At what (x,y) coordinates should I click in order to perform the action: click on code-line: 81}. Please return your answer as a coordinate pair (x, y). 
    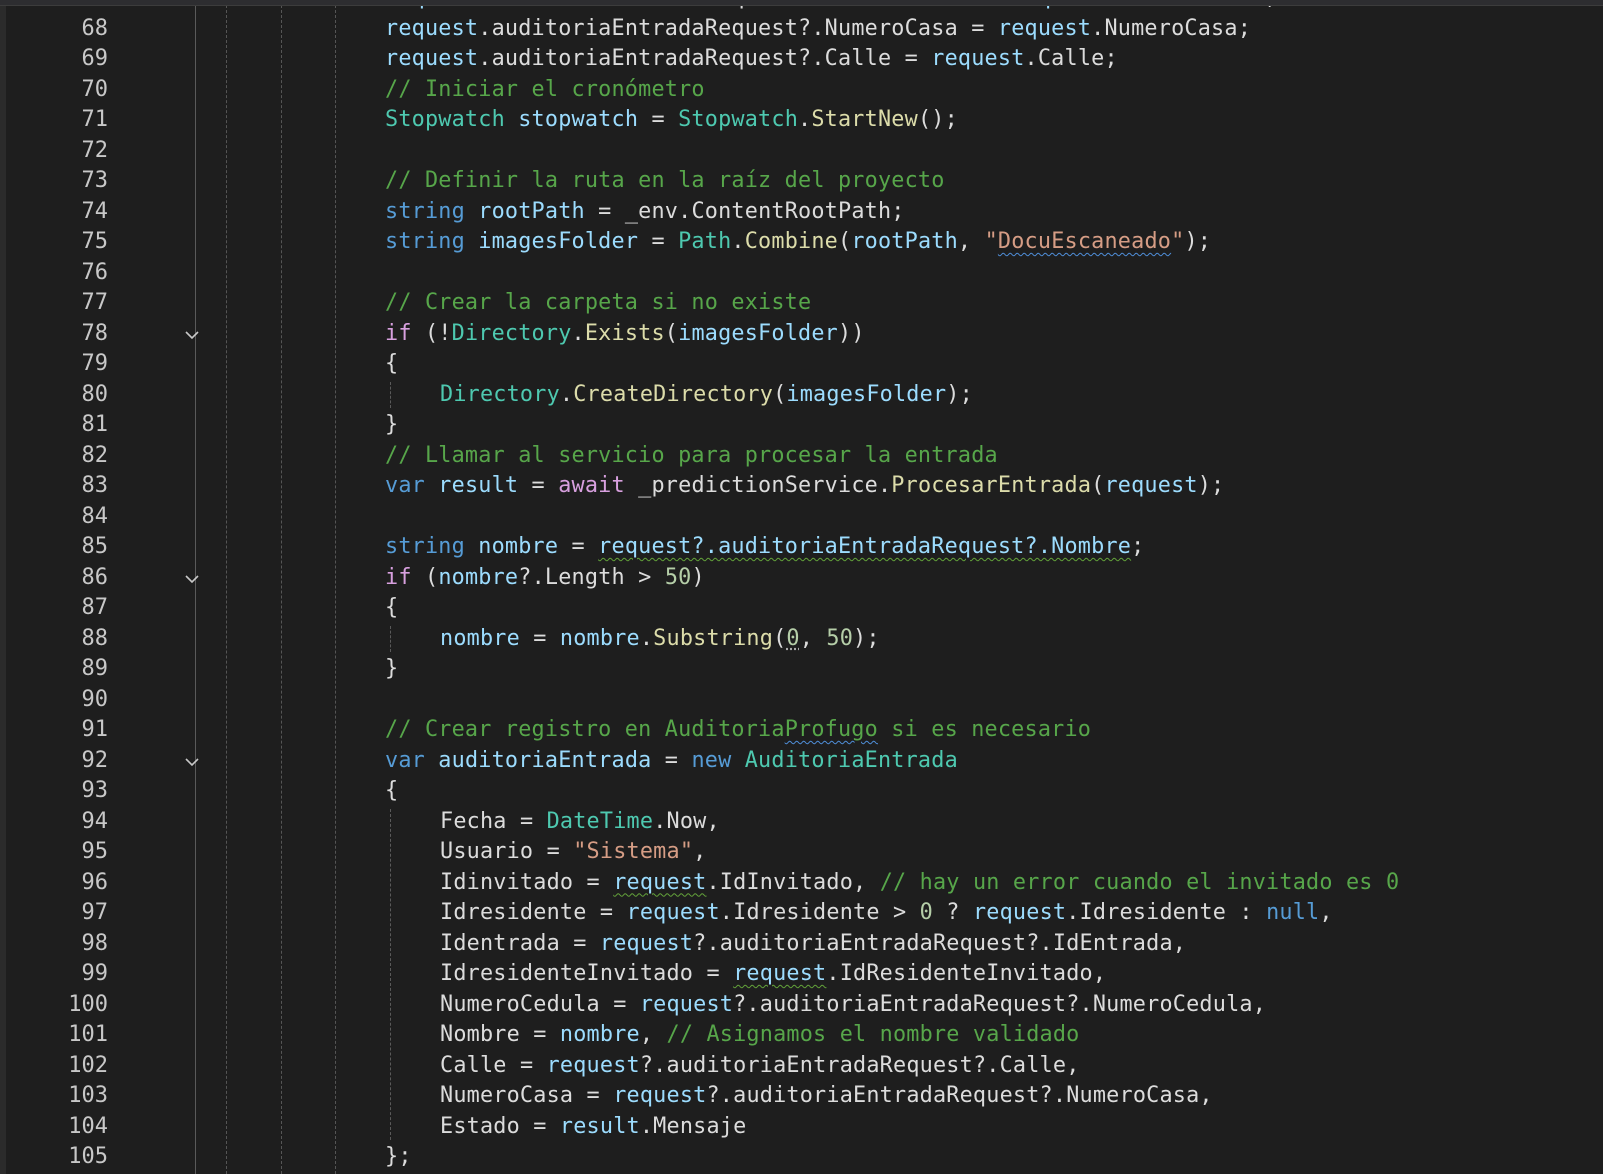
    Looking at the image, I should click on (801, 425).